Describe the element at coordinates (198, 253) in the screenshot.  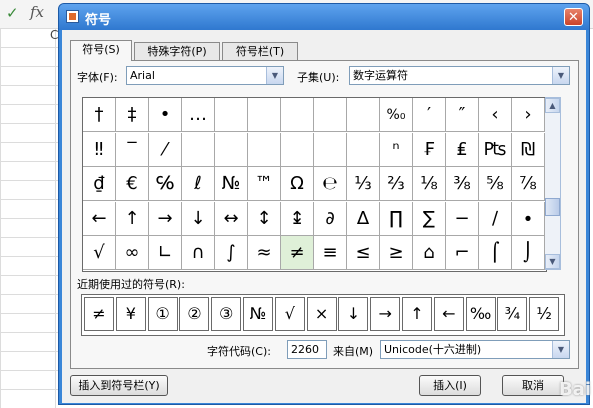
I see `symbol-cell: ∩` at that location.